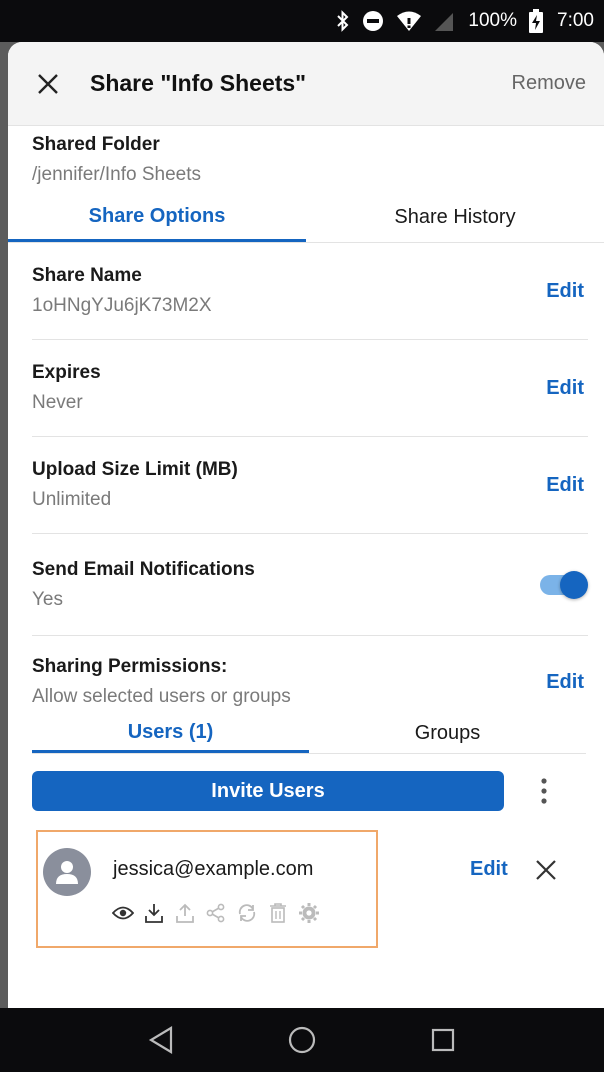  I want to click on invite-row: Invite Users, so click(309, 791).